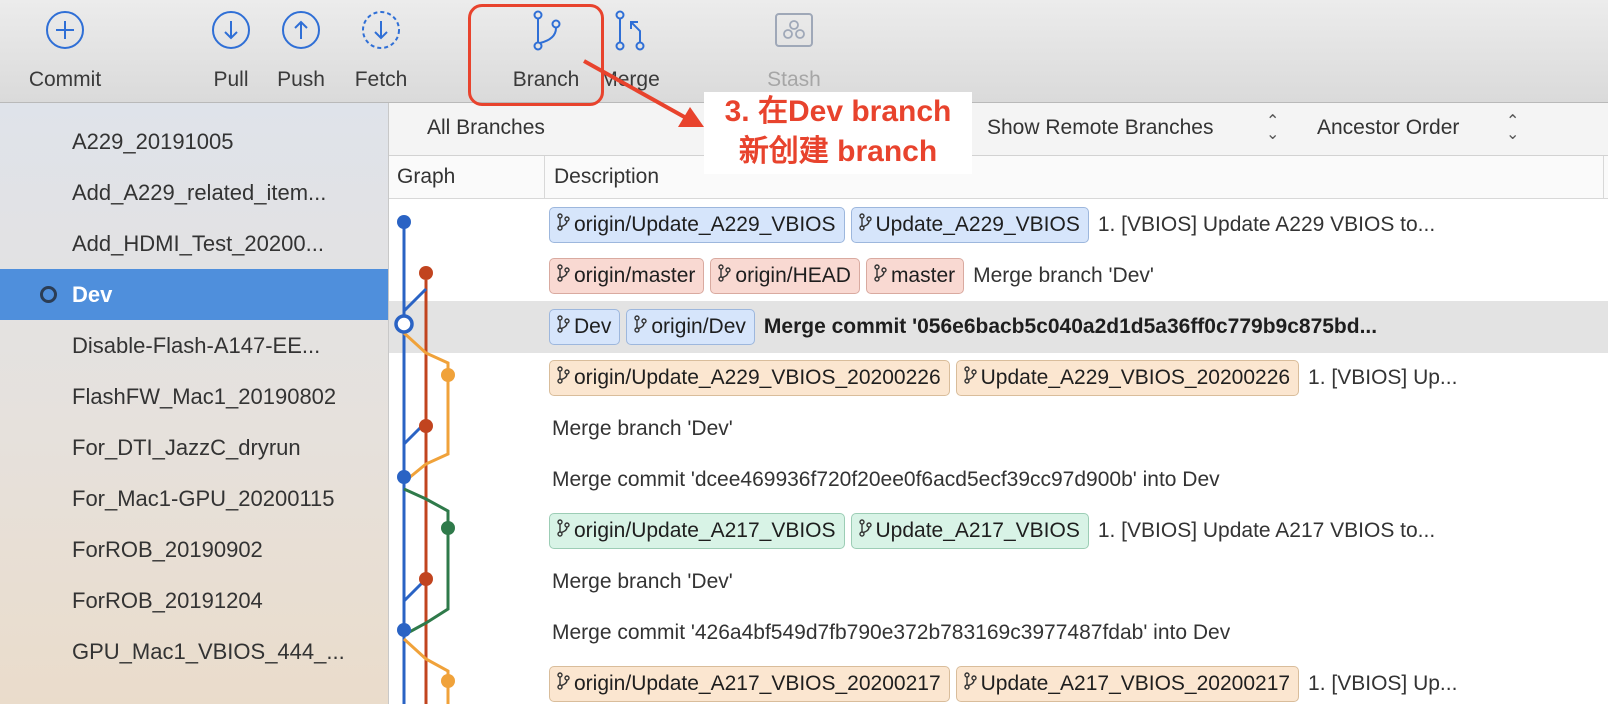  I want to click on order-dropdown: Ancestor Order, so click(1388, 128).